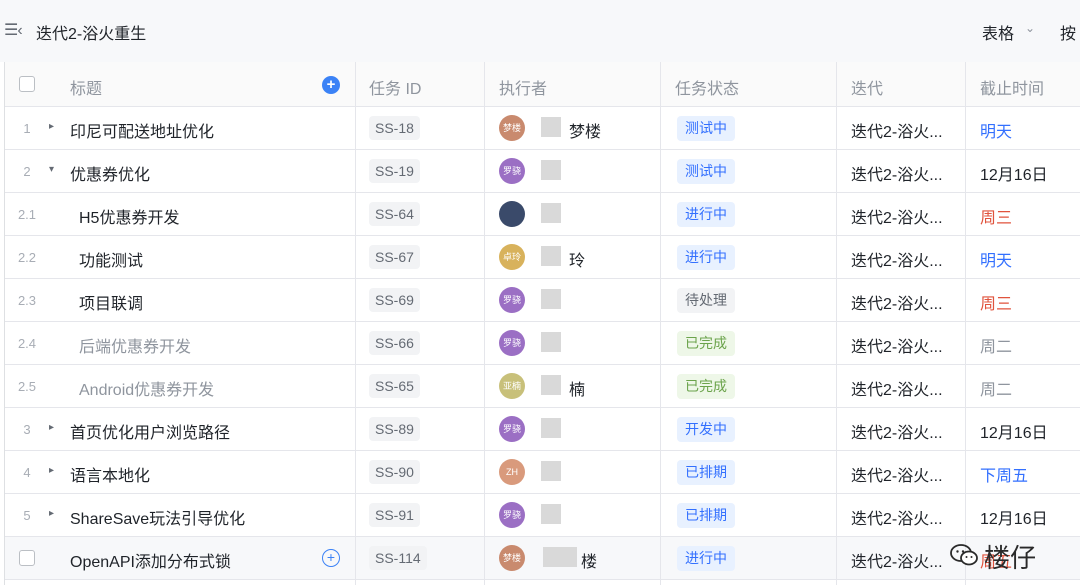 This screenshot has height=585, width=1080. I want to click on task-title: OpenAPI添加分布式锁, so click(150, 560).